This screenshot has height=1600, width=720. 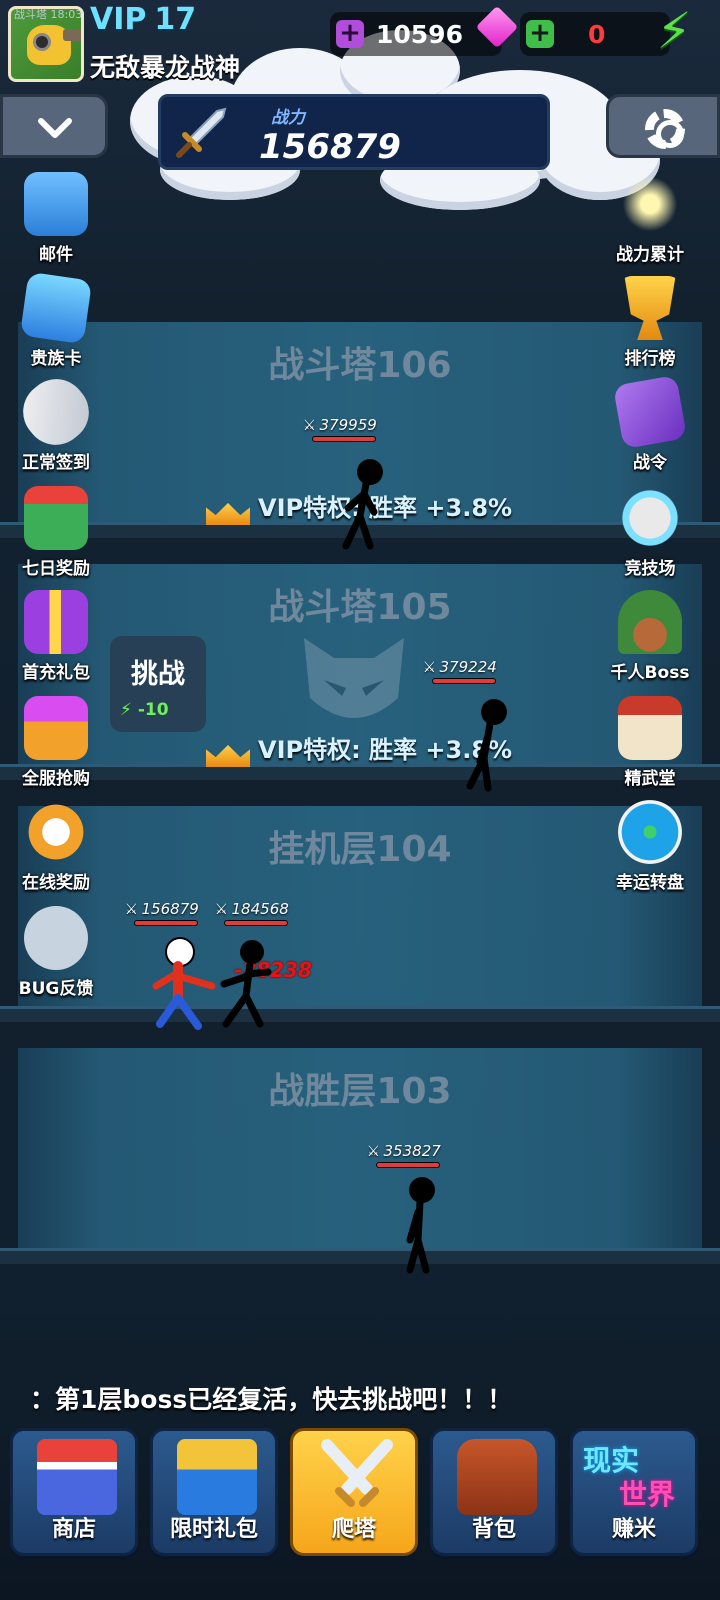 I want to click on side-item-arena: 竞技场, so click(x=650, y=532).